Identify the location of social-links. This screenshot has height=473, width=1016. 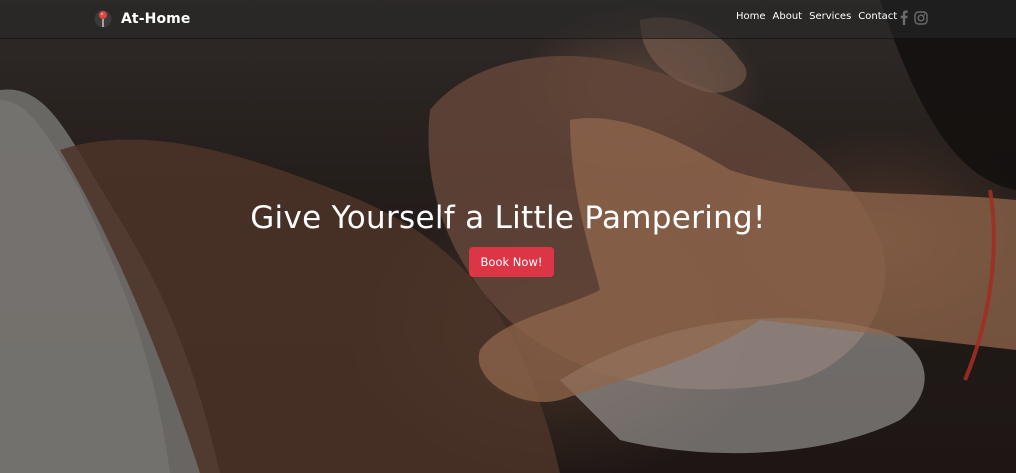
(914, 17).